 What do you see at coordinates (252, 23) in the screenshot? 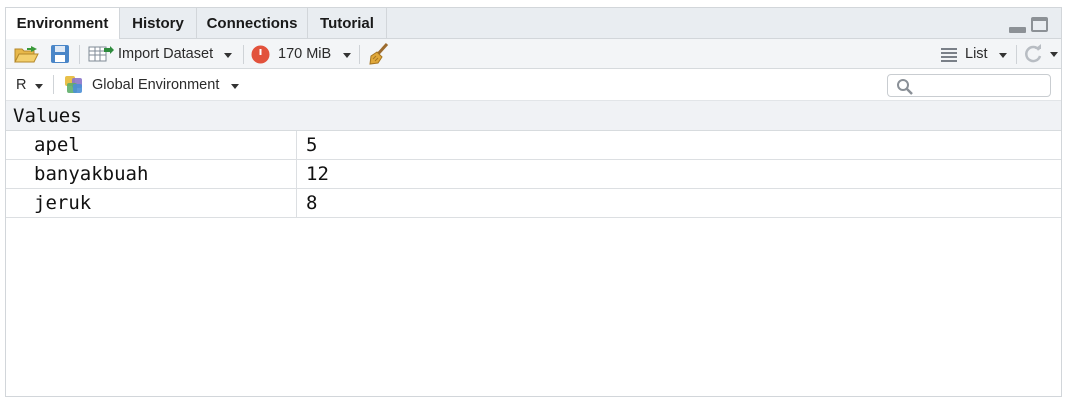
I see `tab-connections: Connections` at bounding box center [252, 23].